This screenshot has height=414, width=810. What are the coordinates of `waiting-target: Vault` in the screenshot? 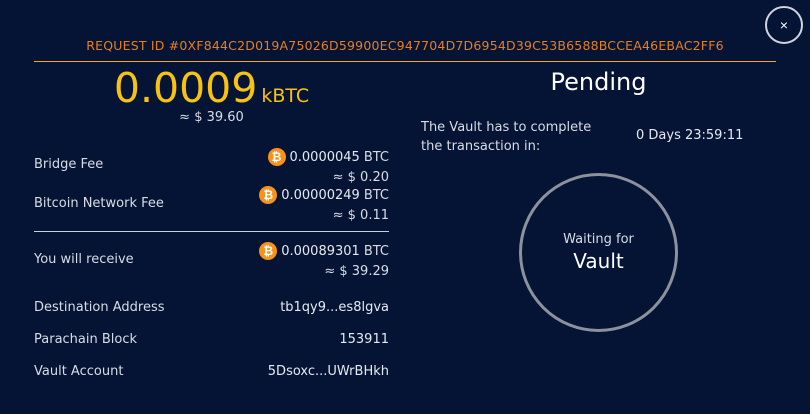 It's located at (598, 261).